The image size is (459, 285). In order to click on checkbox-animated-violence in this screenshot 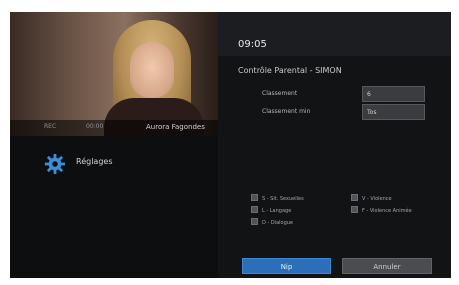, I will do `click(354, 209)`.